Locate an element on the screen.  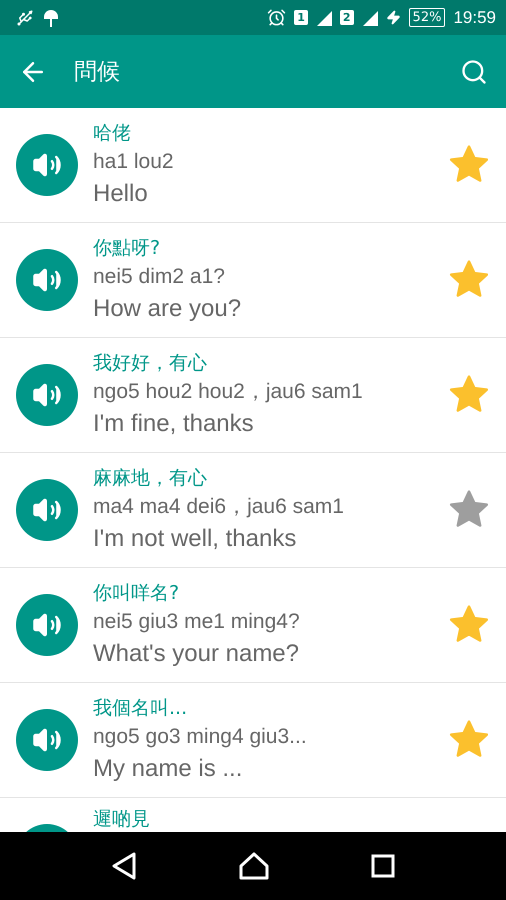
jyutping-text: ha1 lou2 is located at coordinates (134, 162).